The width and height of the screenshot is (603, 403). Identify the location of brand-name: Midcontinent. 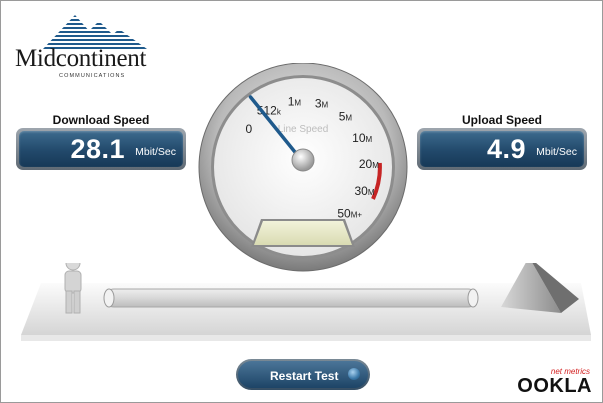
(81, 58).